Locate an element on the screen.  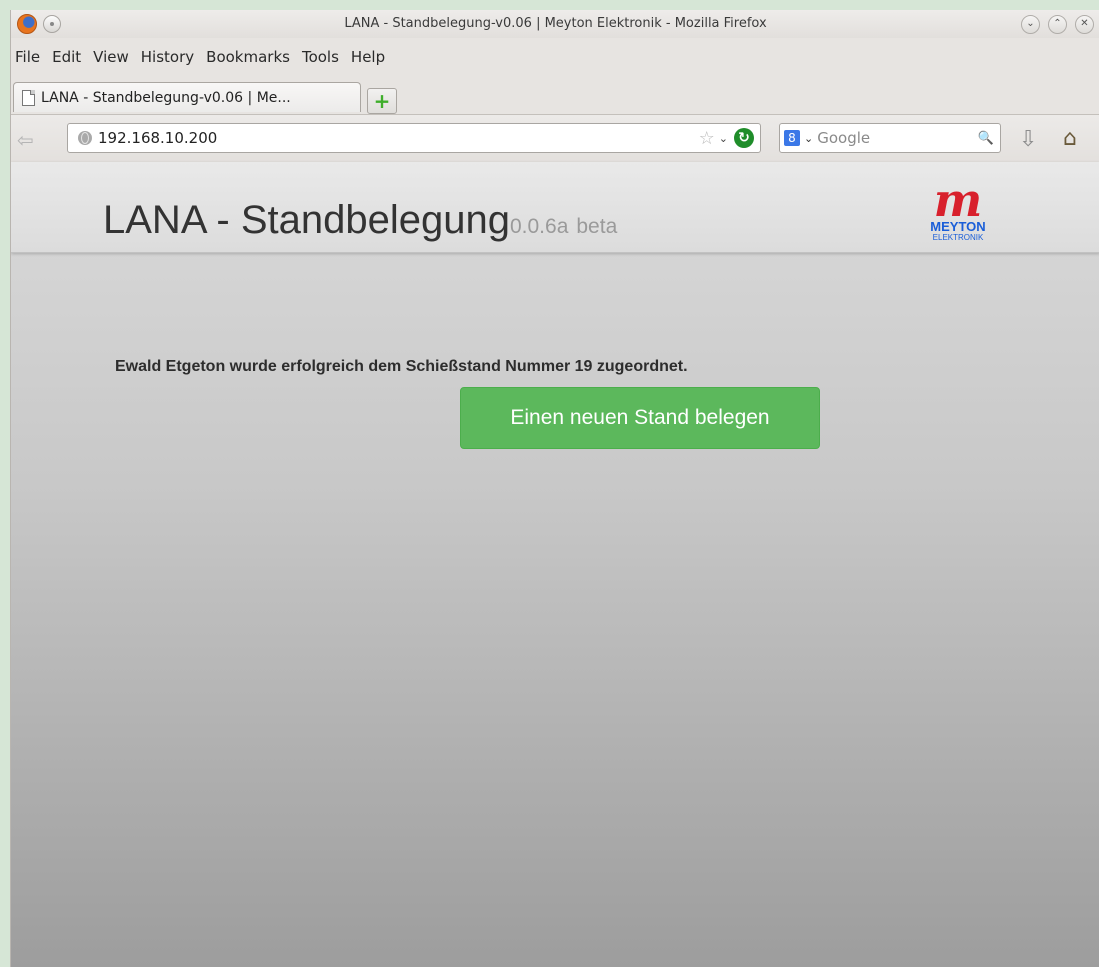
reload-icon: ↻ is located at coordinates (744, 138).